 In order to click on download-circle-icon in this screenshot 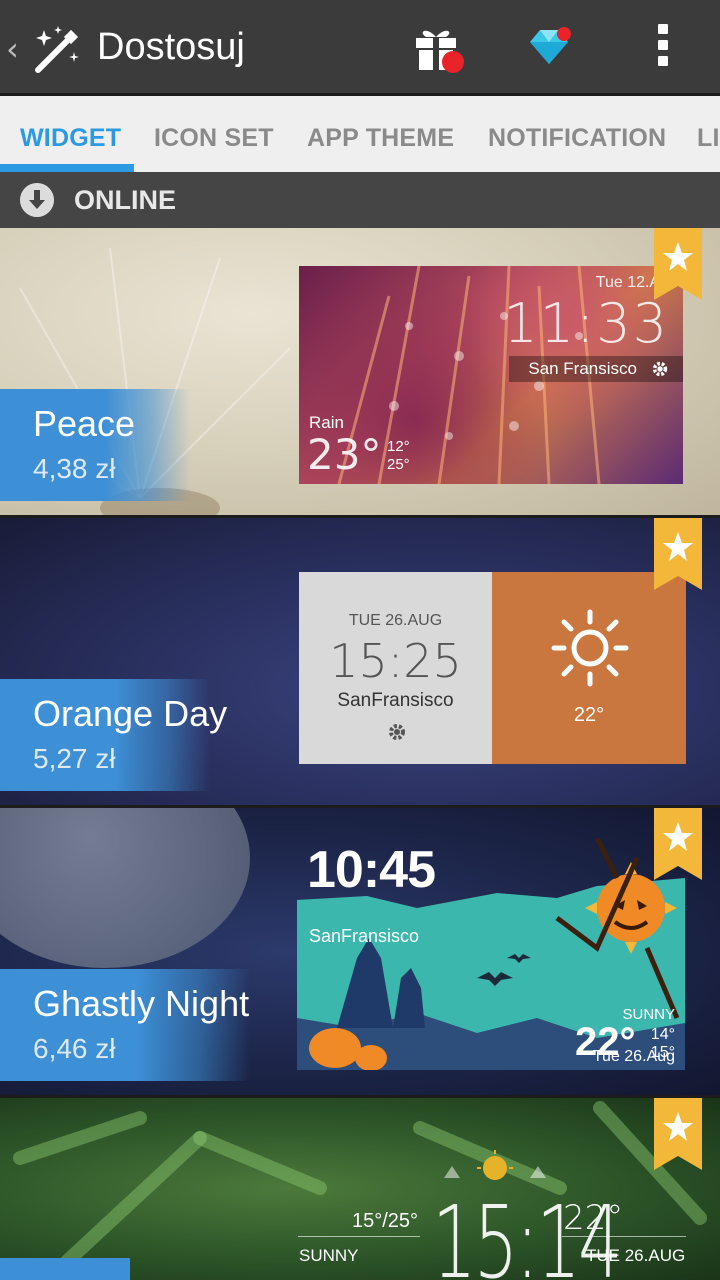, I will do `click(37, 200)`.